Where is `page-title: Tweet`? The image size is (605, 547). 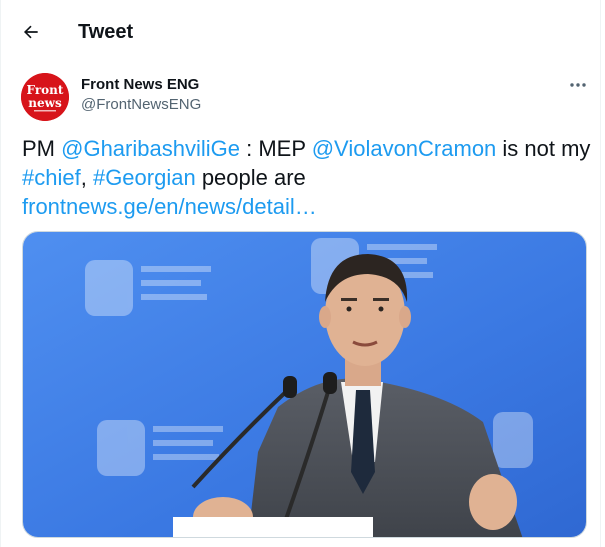 page-title: Tweet is located at coordinates (106, 32).